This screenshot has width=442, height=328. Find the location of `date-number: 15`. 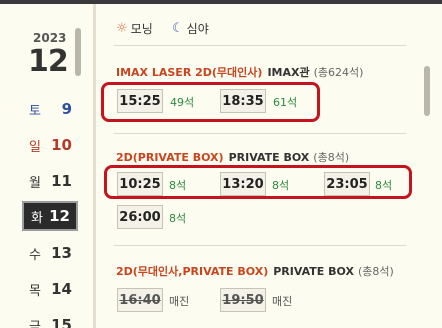

date-number: 15 is located at coordinates (61, 322).